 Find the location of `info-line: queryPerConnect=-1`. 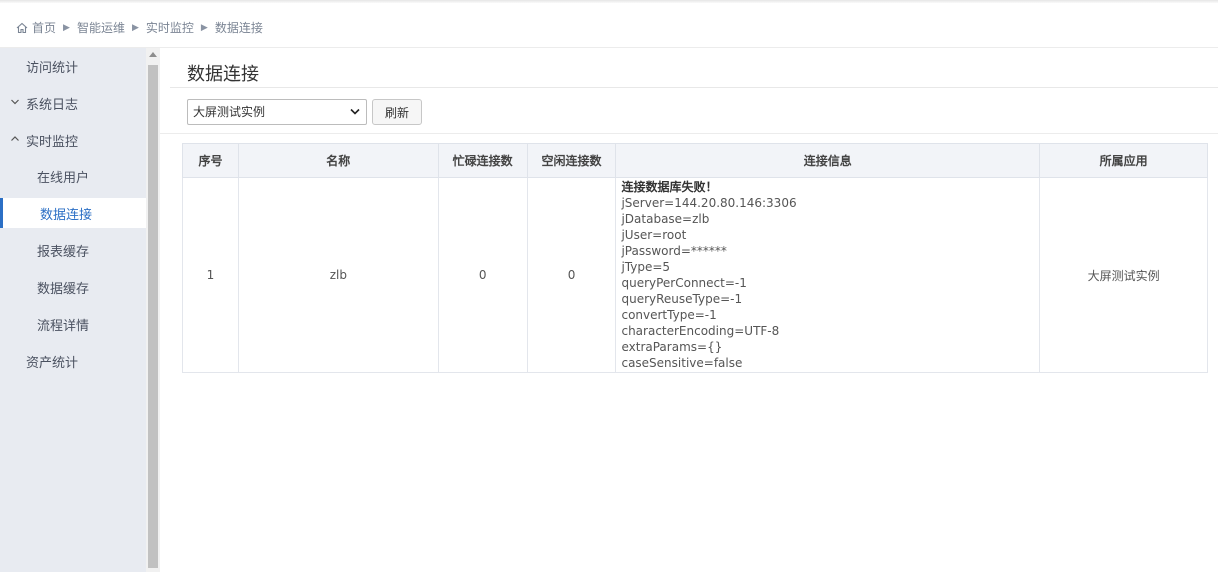

info-line: queryPerConnect=-1 is located at coordinates (684, 283).